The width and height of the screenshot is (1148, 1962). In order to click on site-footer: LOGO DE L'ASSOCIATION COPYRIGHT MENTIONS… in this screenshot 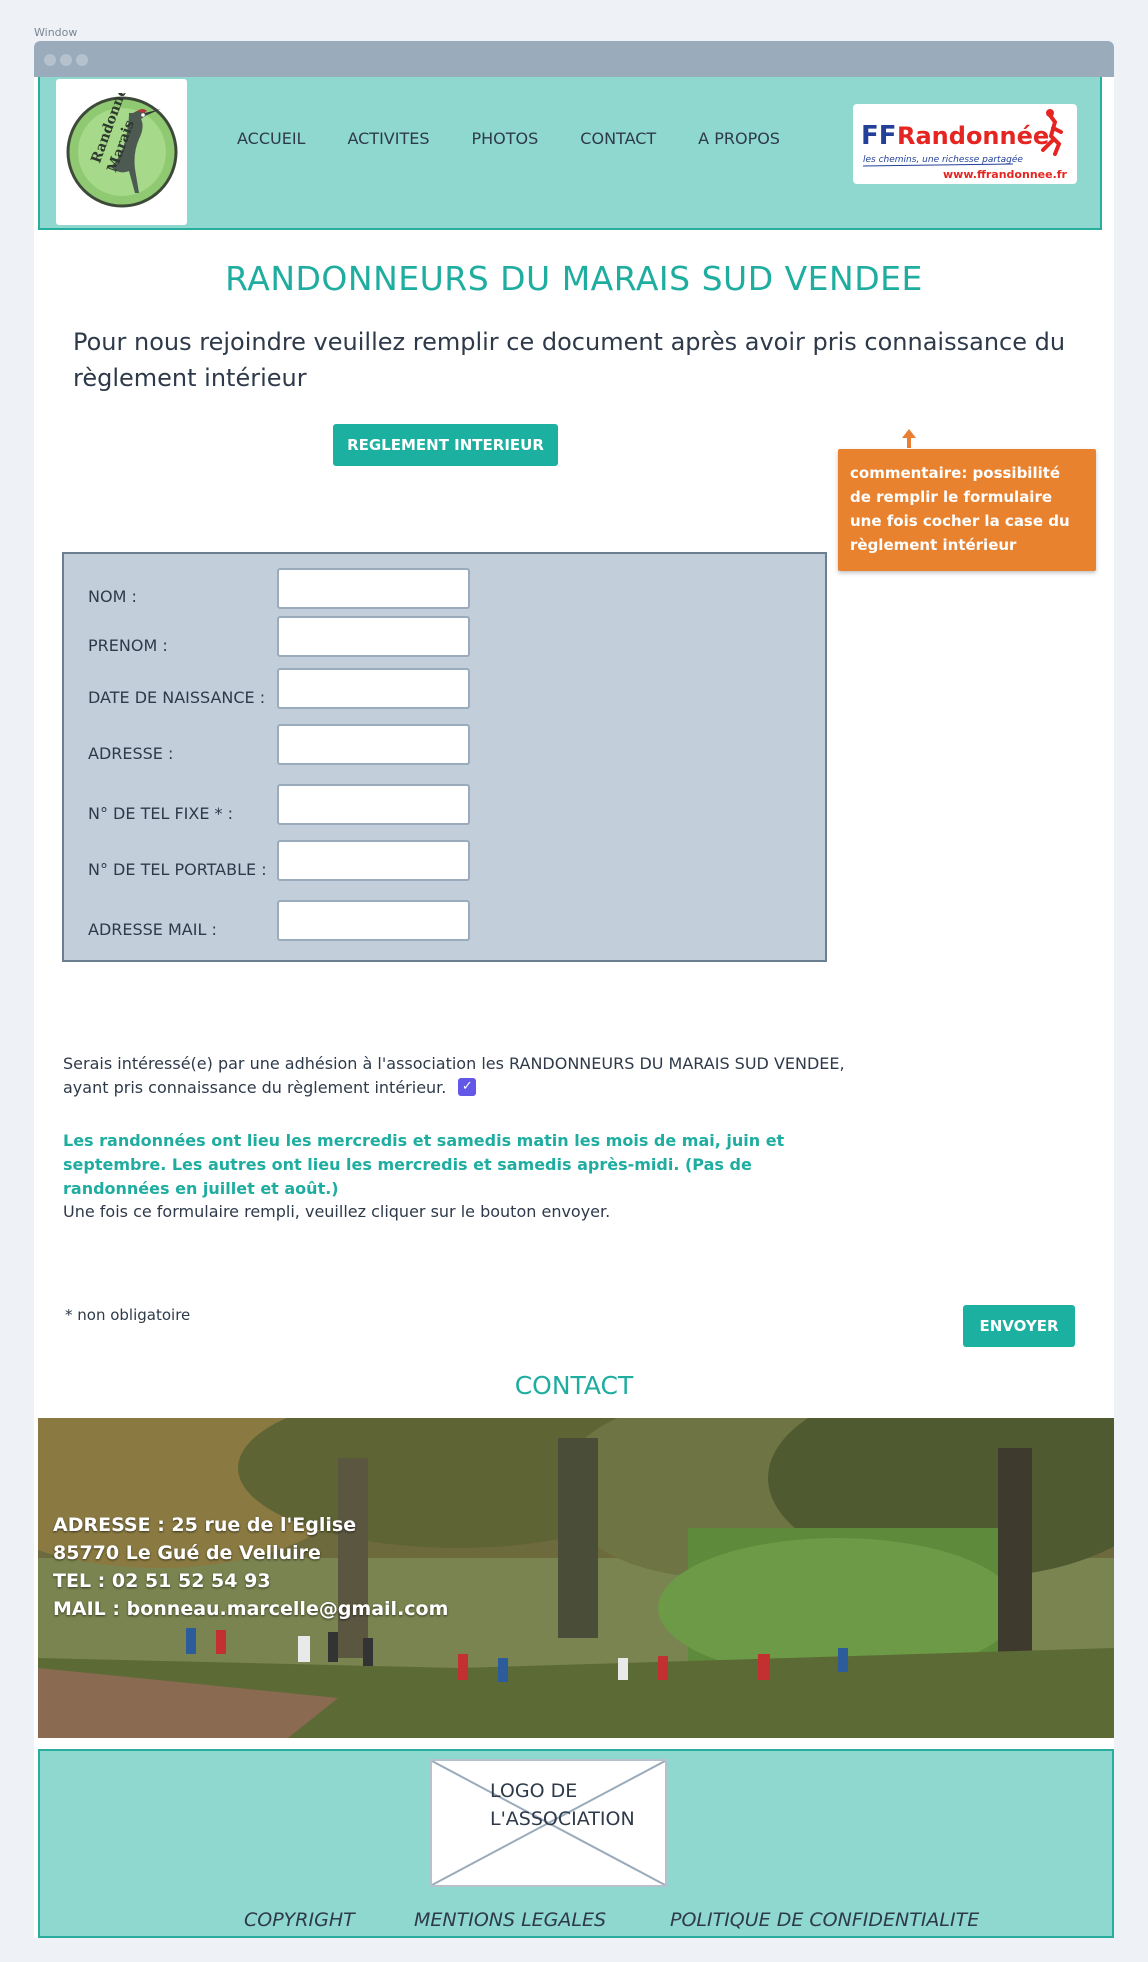, I will do `click(576, 1843)`.